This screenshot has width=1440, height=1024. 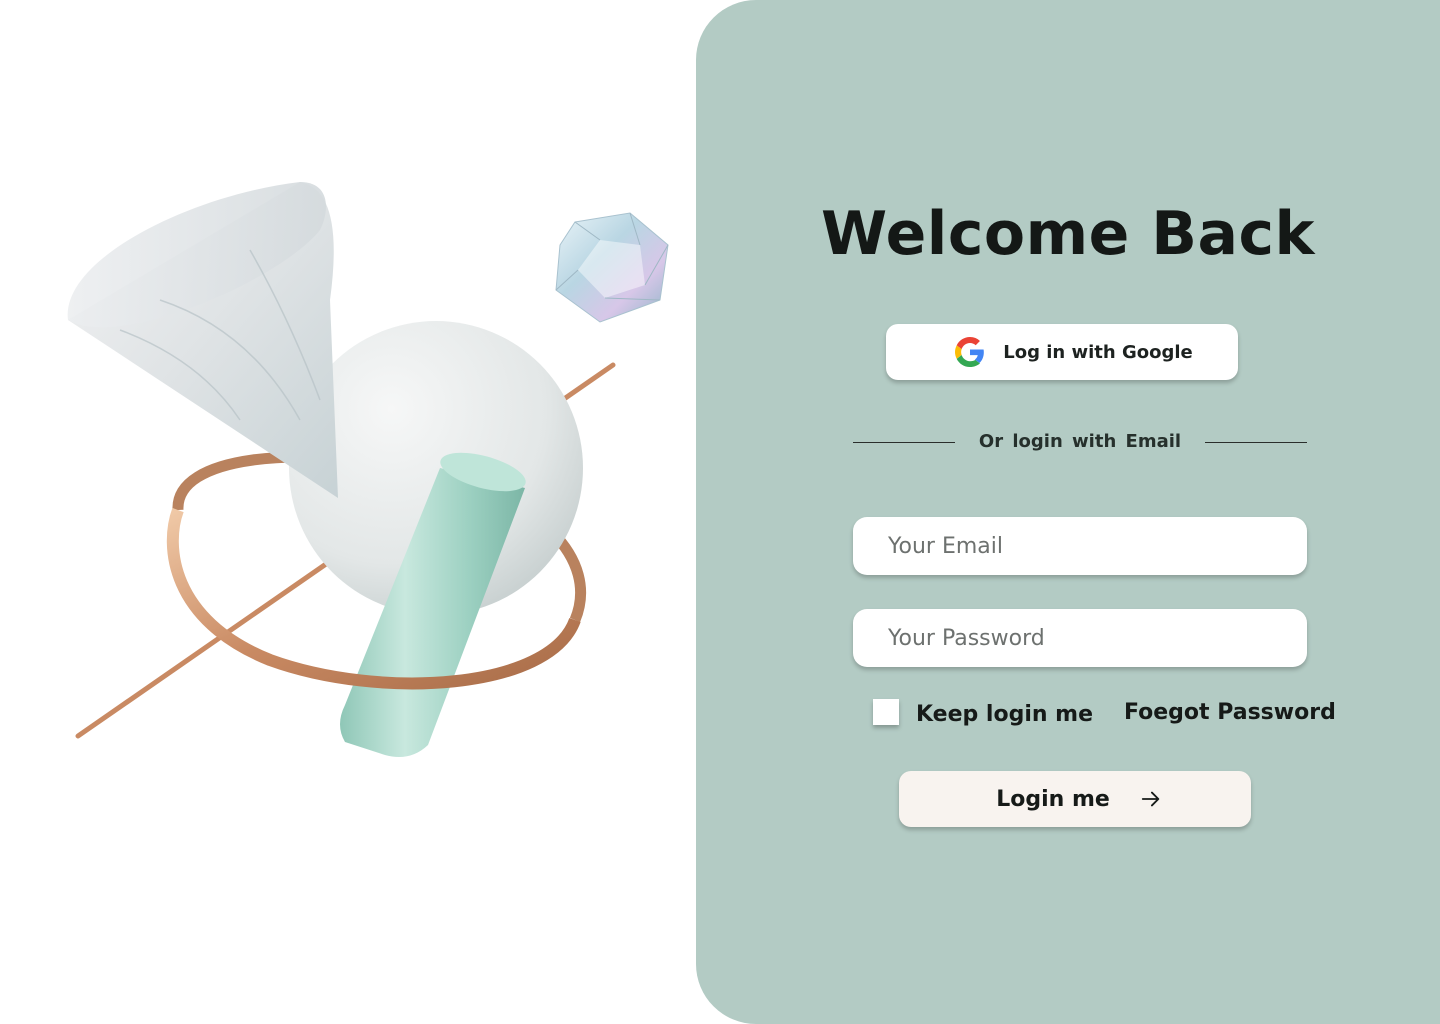 I want to click on or-divider: Or login with Email, so click(x=1080, y=442).